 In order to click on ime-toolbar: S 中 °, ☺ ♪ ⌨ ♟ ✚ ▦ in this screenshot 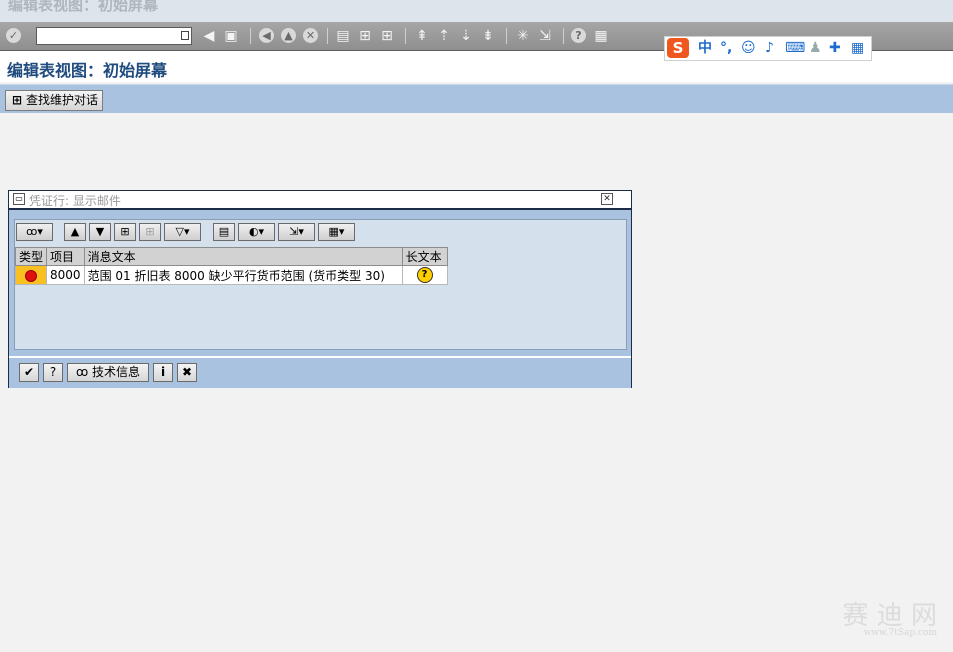, I will do `click(768, 48)`.